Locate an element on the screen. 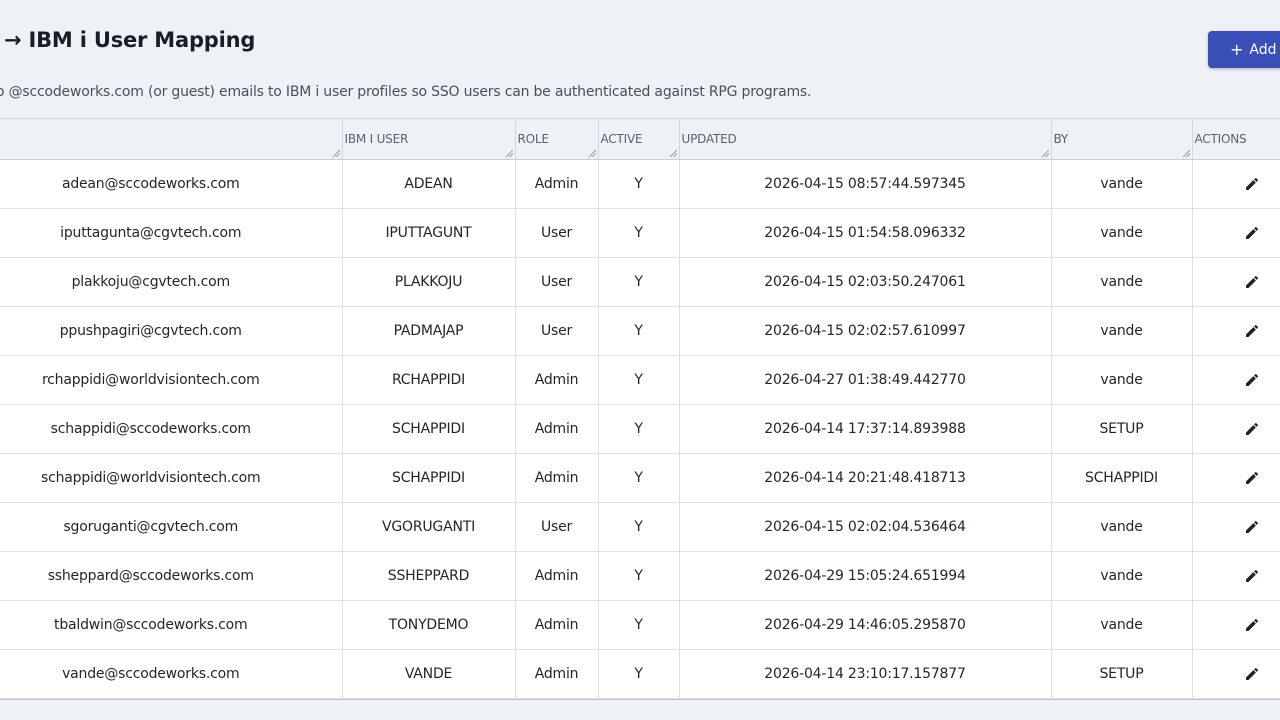  column-header-active: ACTIVE is located at coordinates (639, 139).